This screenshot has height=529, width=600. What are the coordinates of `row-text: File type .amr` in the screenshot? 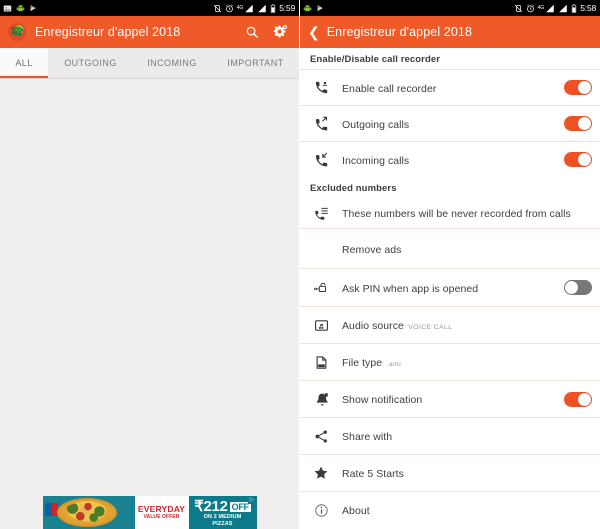 It's located at (467, 362).